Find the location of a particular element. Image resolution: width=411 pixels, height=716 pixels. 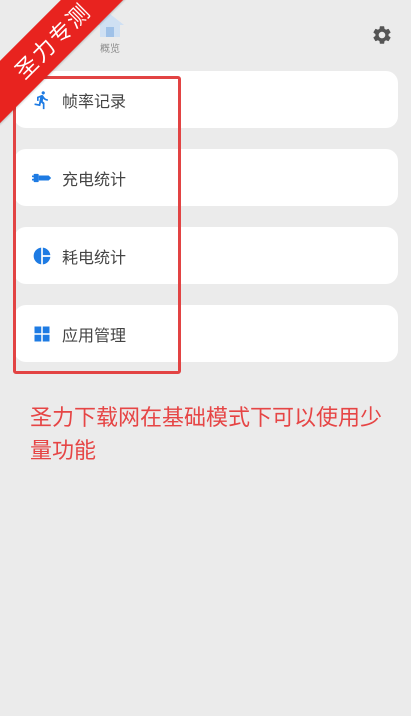

notice-text: 圣力下载网在基础模式下可以使用少量功能 is located at coordinates (206, 435).